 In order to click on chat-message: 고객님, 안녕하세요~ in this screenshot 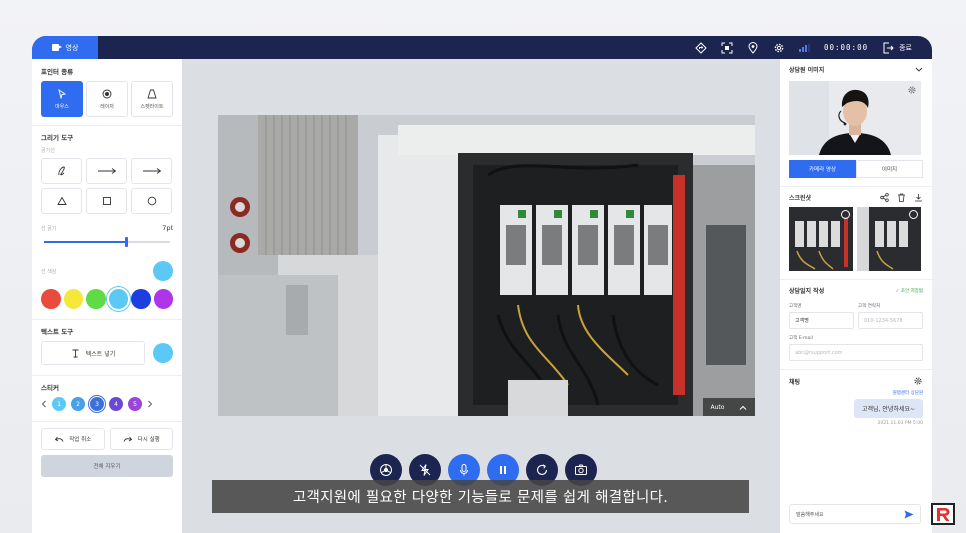, I will do `click(888, 408)`.